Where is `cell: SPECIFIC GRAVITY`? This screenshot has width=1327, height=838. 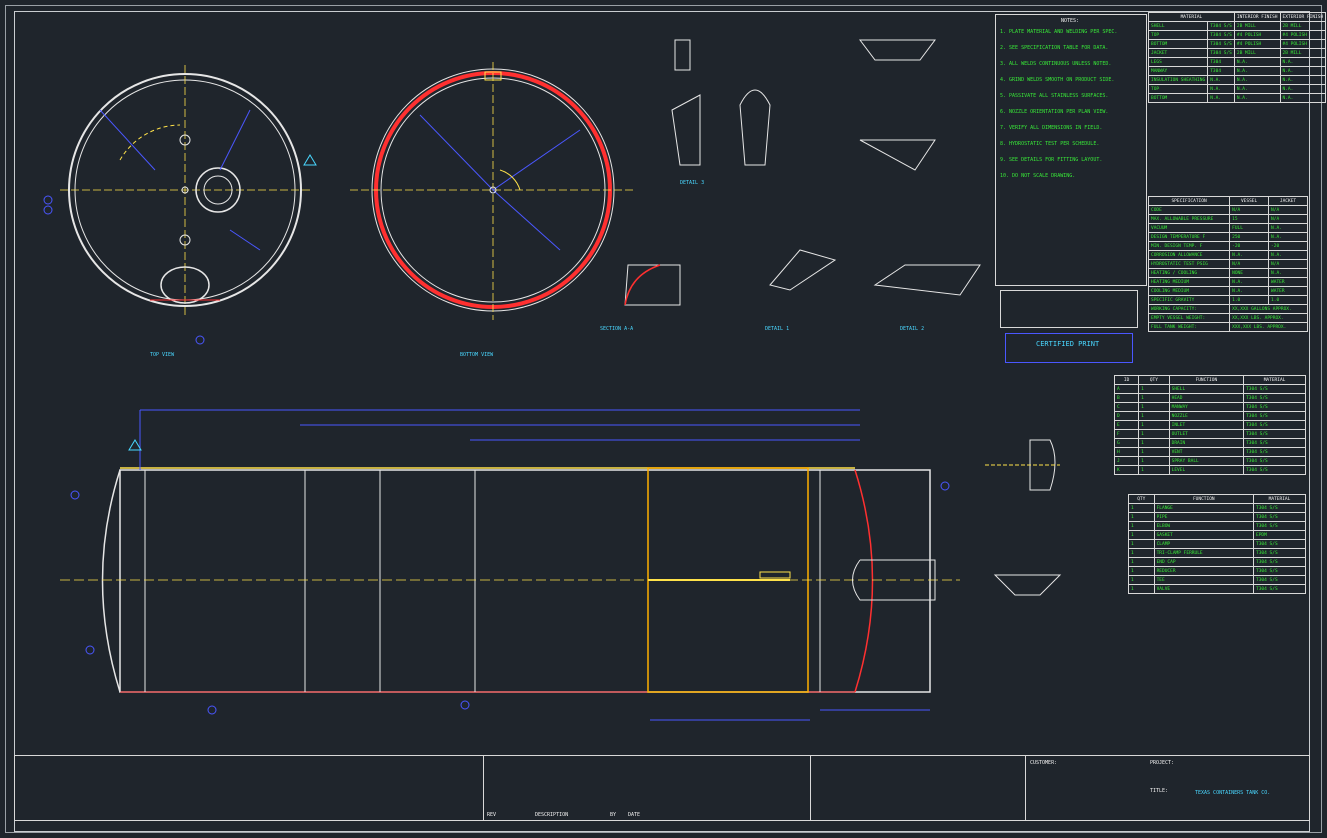 cell: SPECIFIC GRAVITY is located at coordinates (1189, 300).